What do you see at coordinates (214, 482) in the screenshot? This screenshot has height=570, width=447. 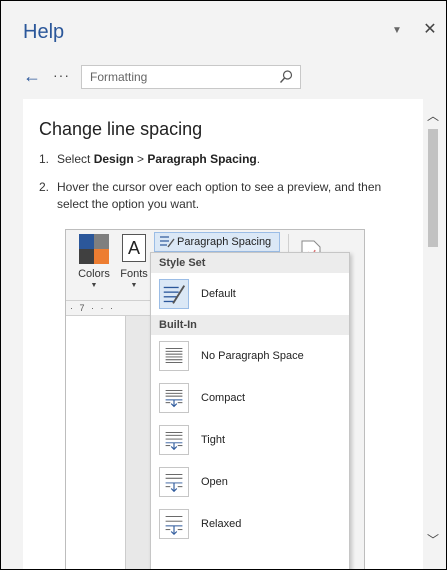 I see `menu-item-label: Open` at bounding box center [214, 482].